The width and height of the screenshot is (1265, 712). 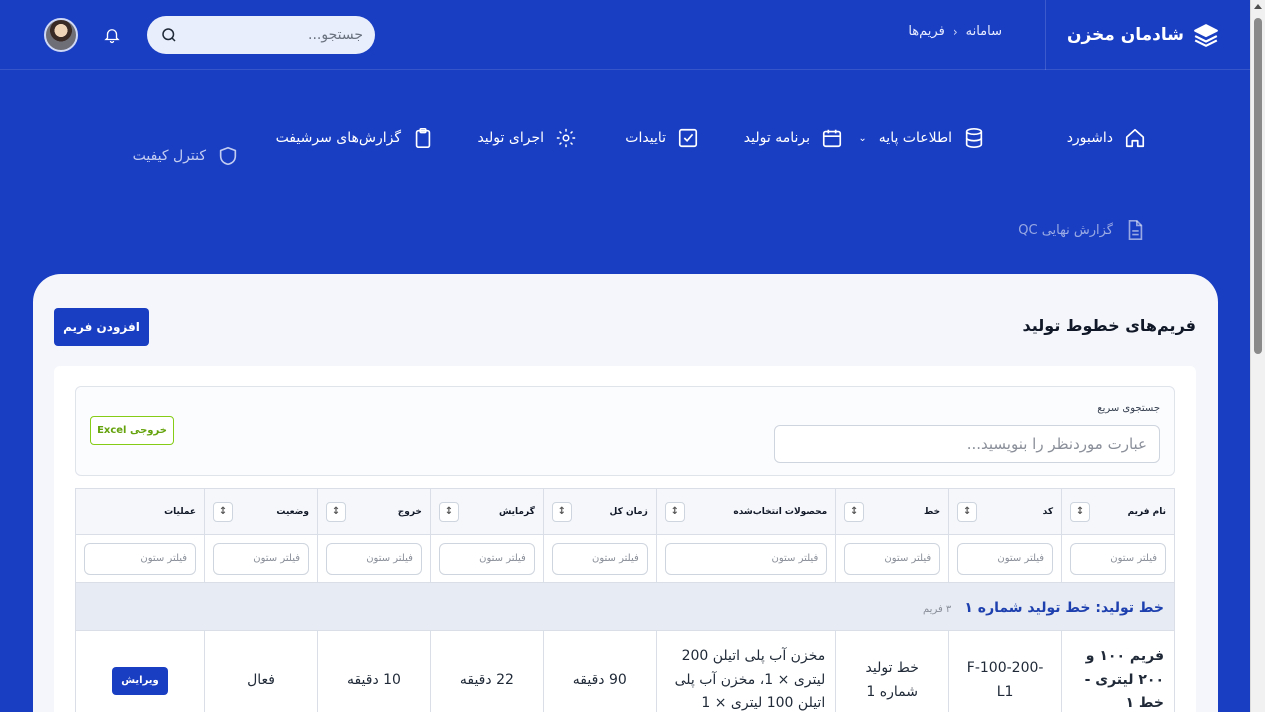 I want to click on add-frame-button: افزودن فریم, so click(x=101, y=327).